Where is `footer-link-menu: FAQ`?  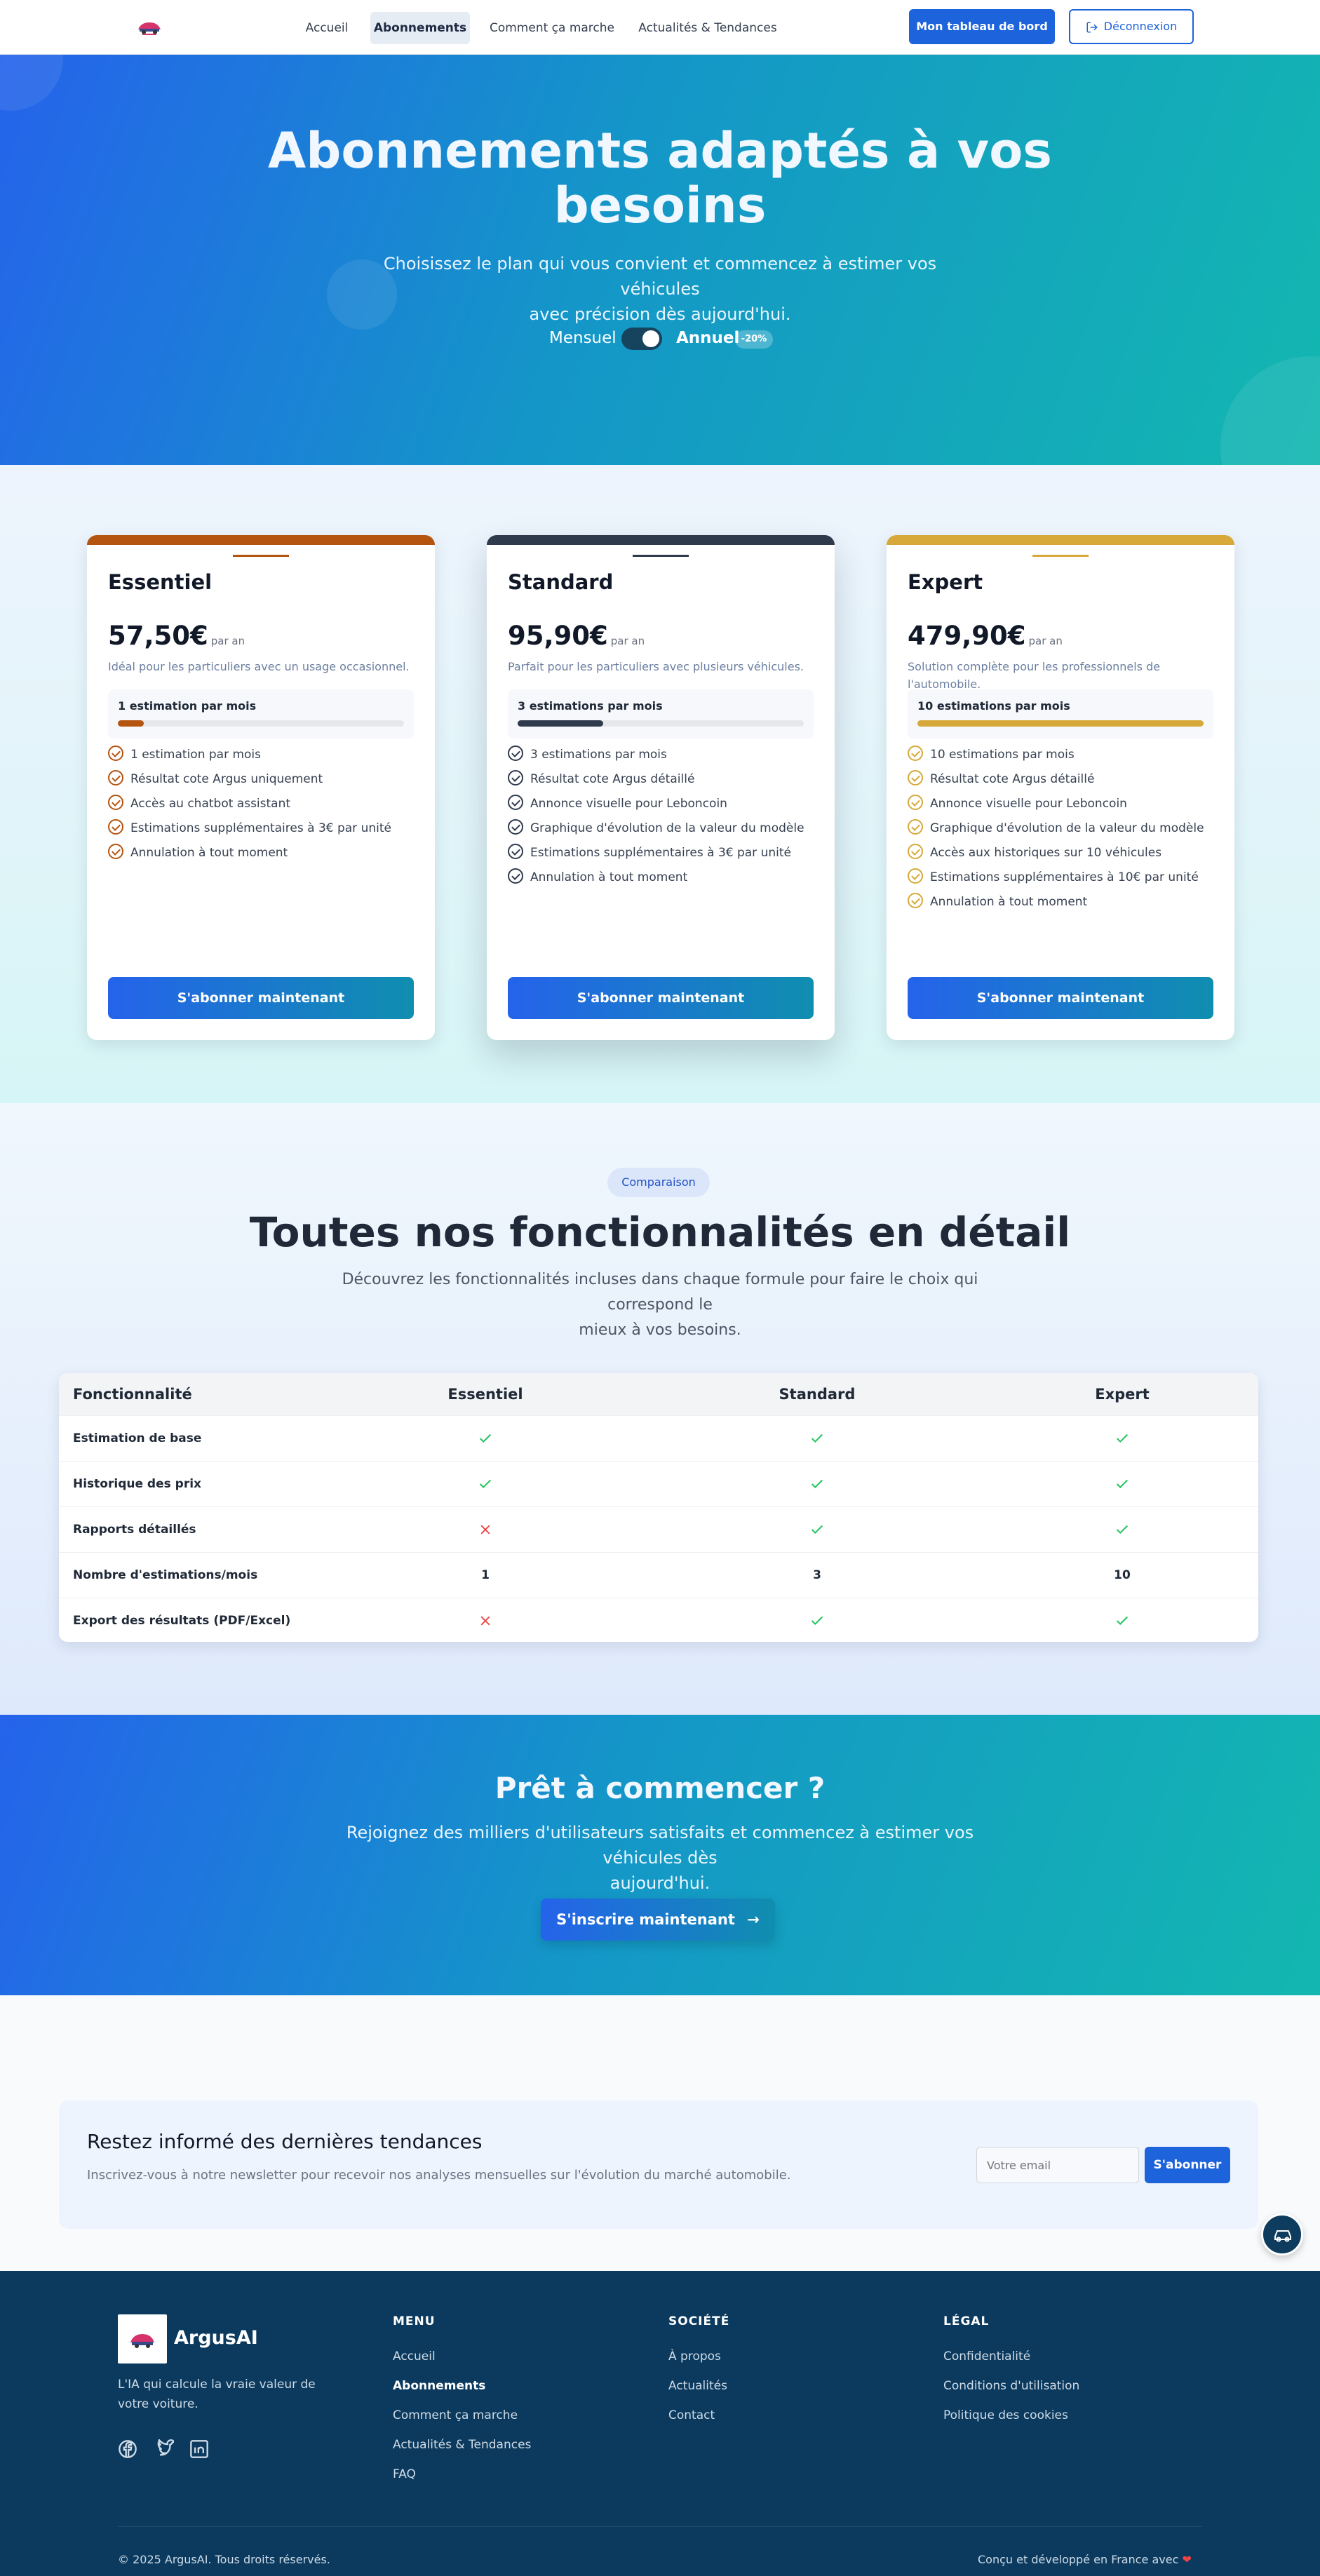
footer-link-menu: FAQ is located at coordinates (405, 2474).